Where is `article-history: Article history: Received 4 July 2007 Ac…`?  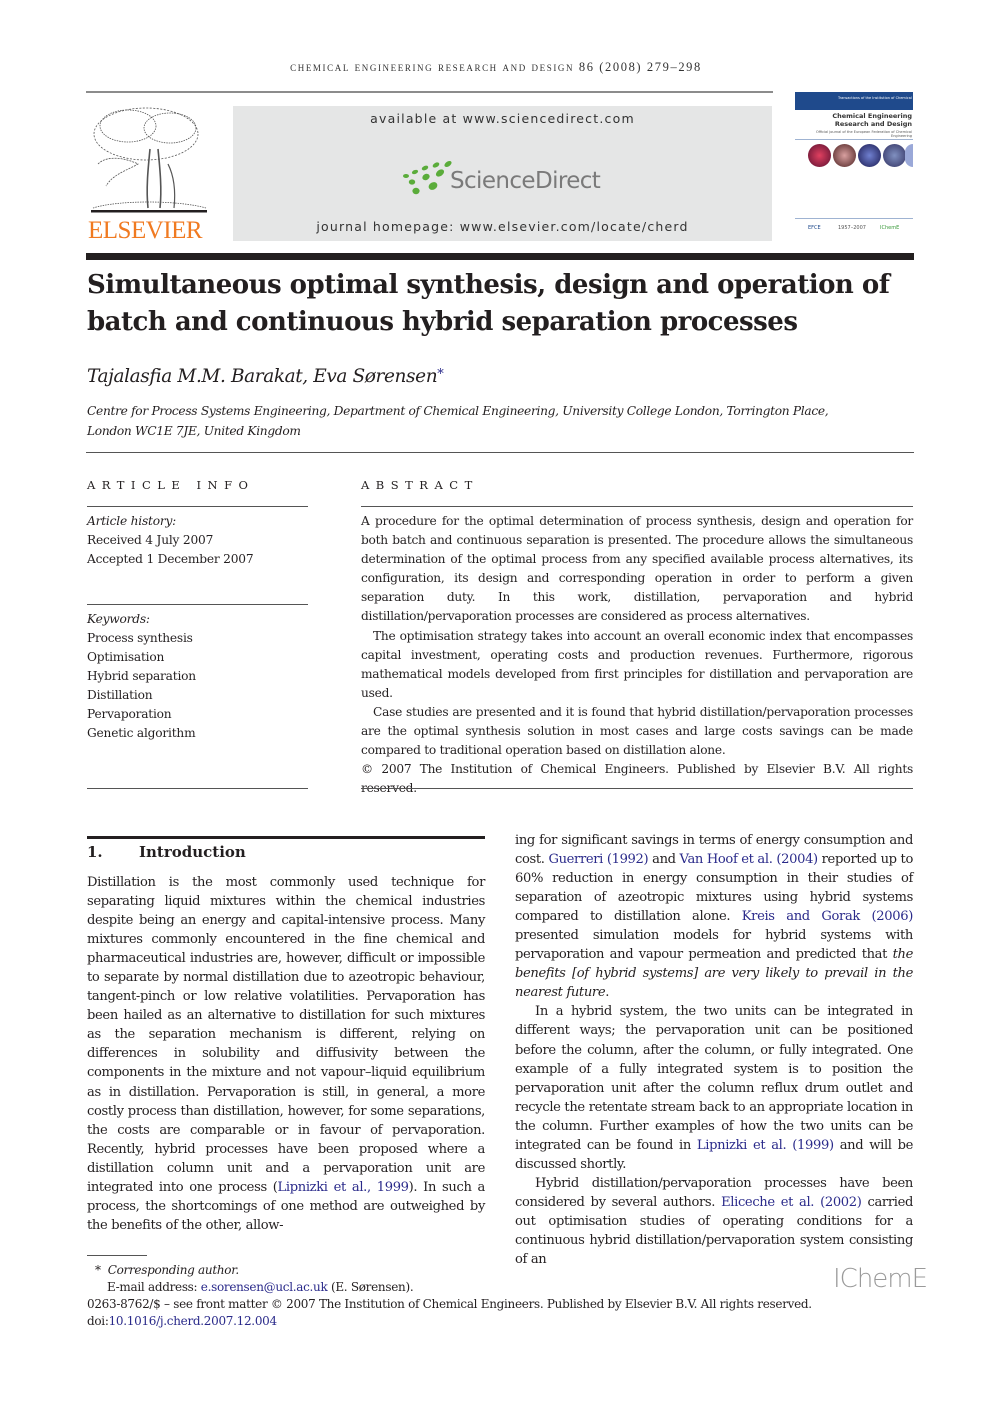
article-history: Article history: Received 4 July 2007 Ac… is located at coordinates (170, 540).